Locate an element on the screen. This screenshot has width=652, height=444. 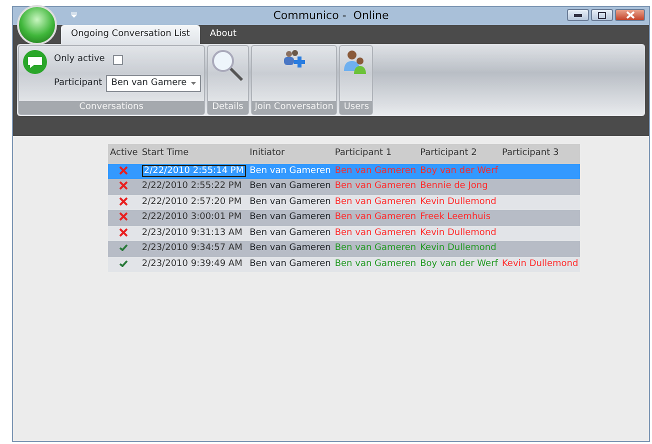
table-cell: Bennie de Jong is located at coordinates (459, 186).